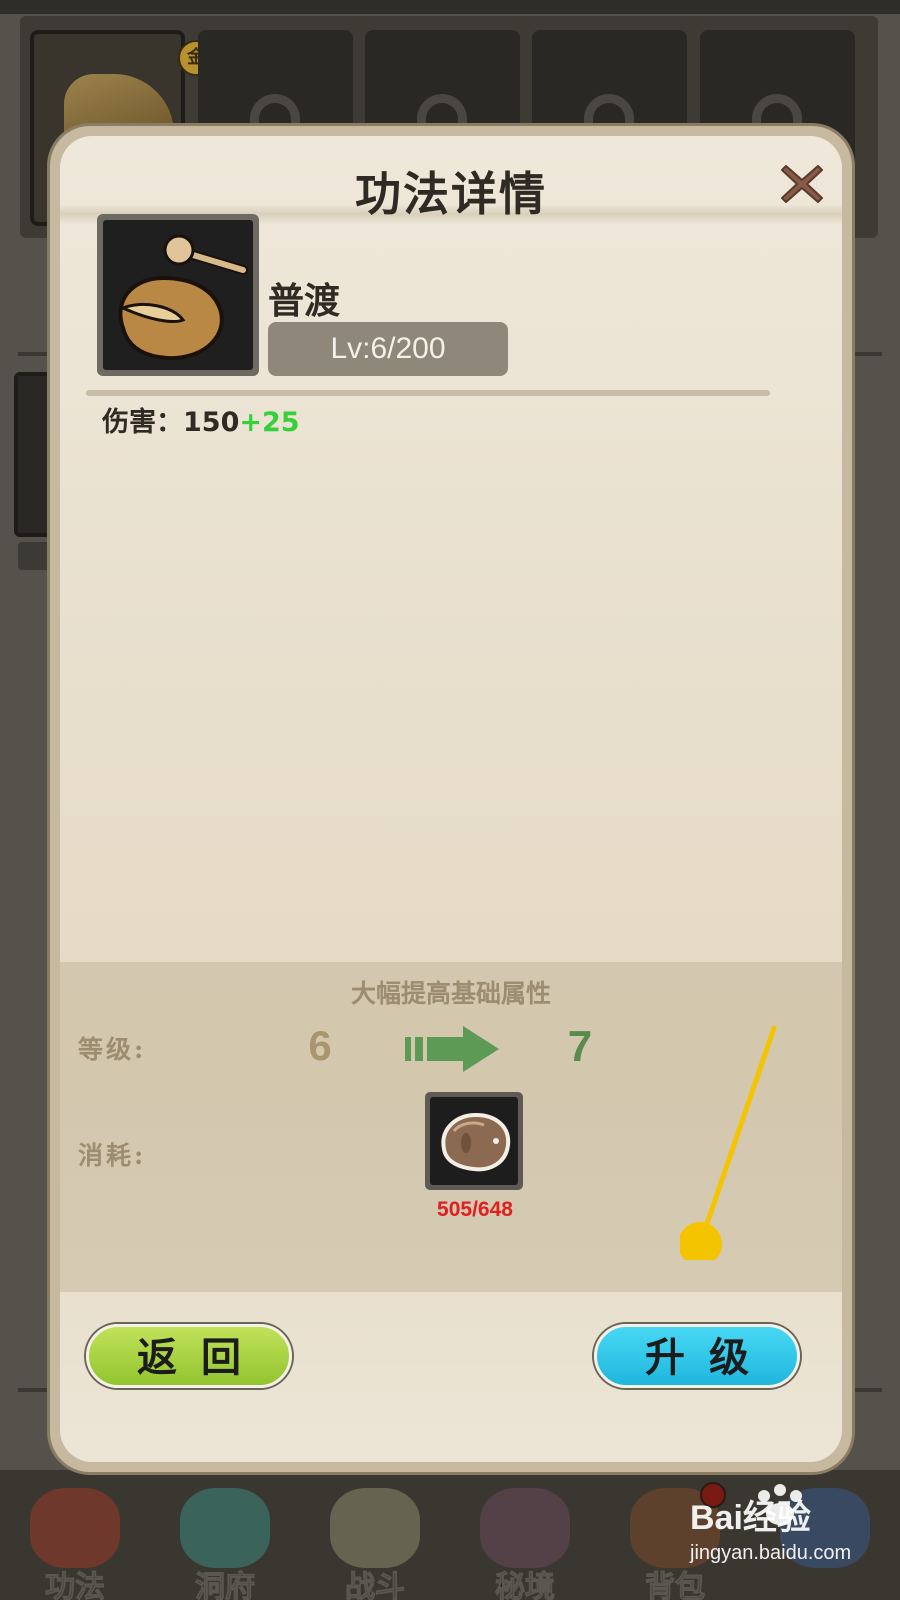  What do you see at coordinates (142, 422) in the screenshot?
I see `damage-label: 伤害：` at bounding box center [142, 422].